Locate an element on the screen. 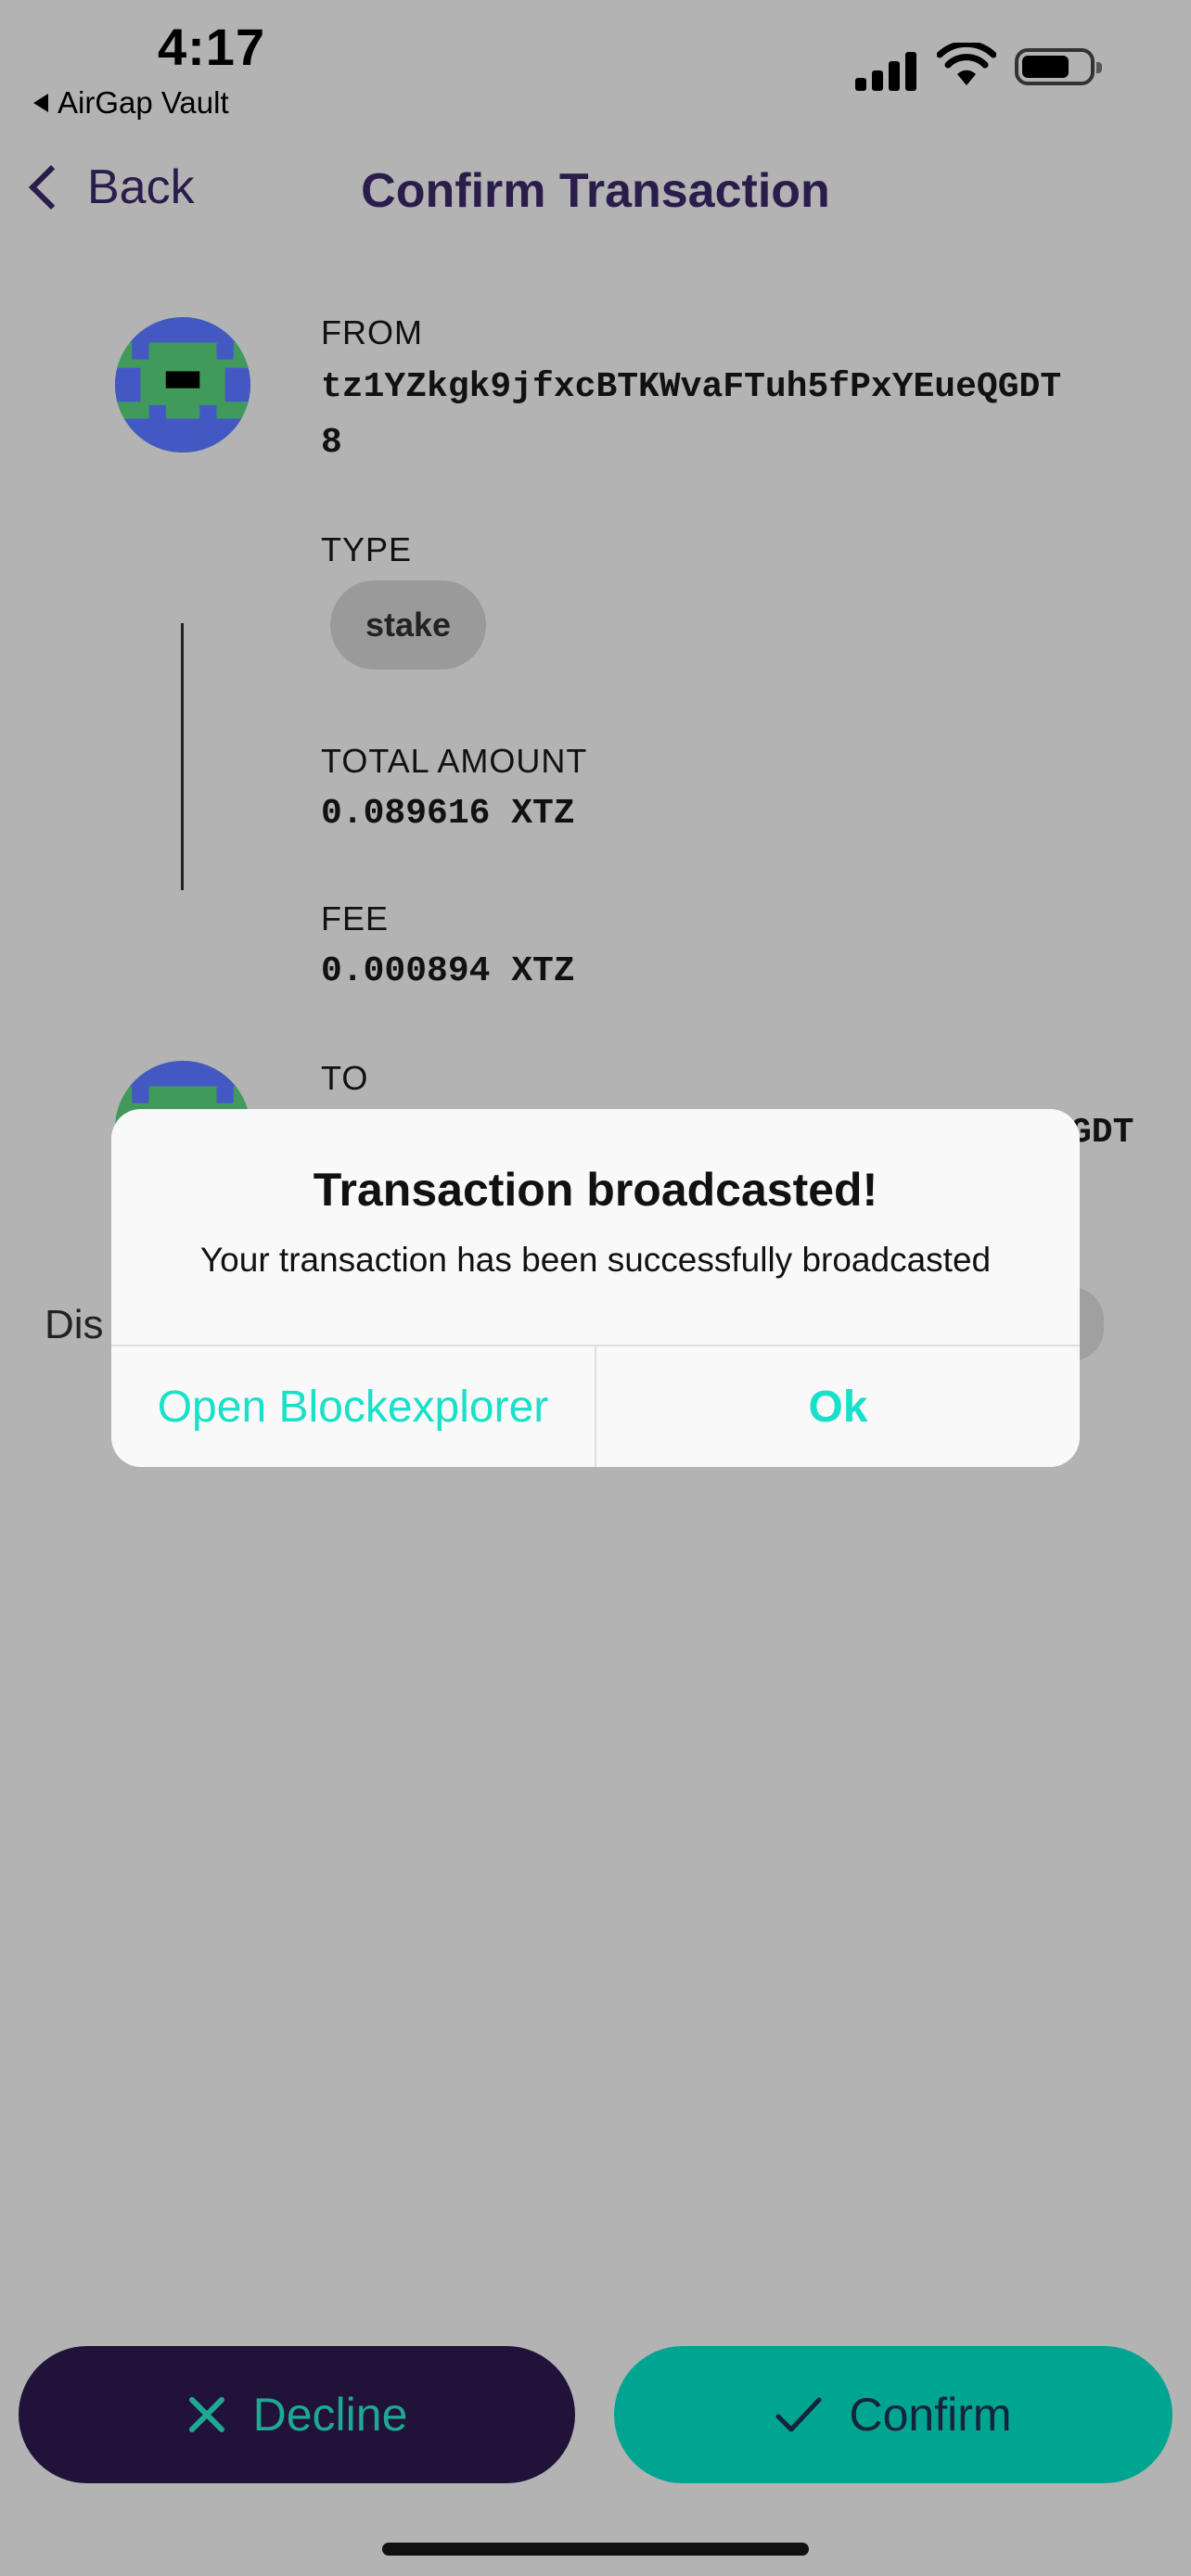 The image size is (1191, 2576). open-blockexplorer-button: Open Blockexplorer is located at coordinates (353, 1406).